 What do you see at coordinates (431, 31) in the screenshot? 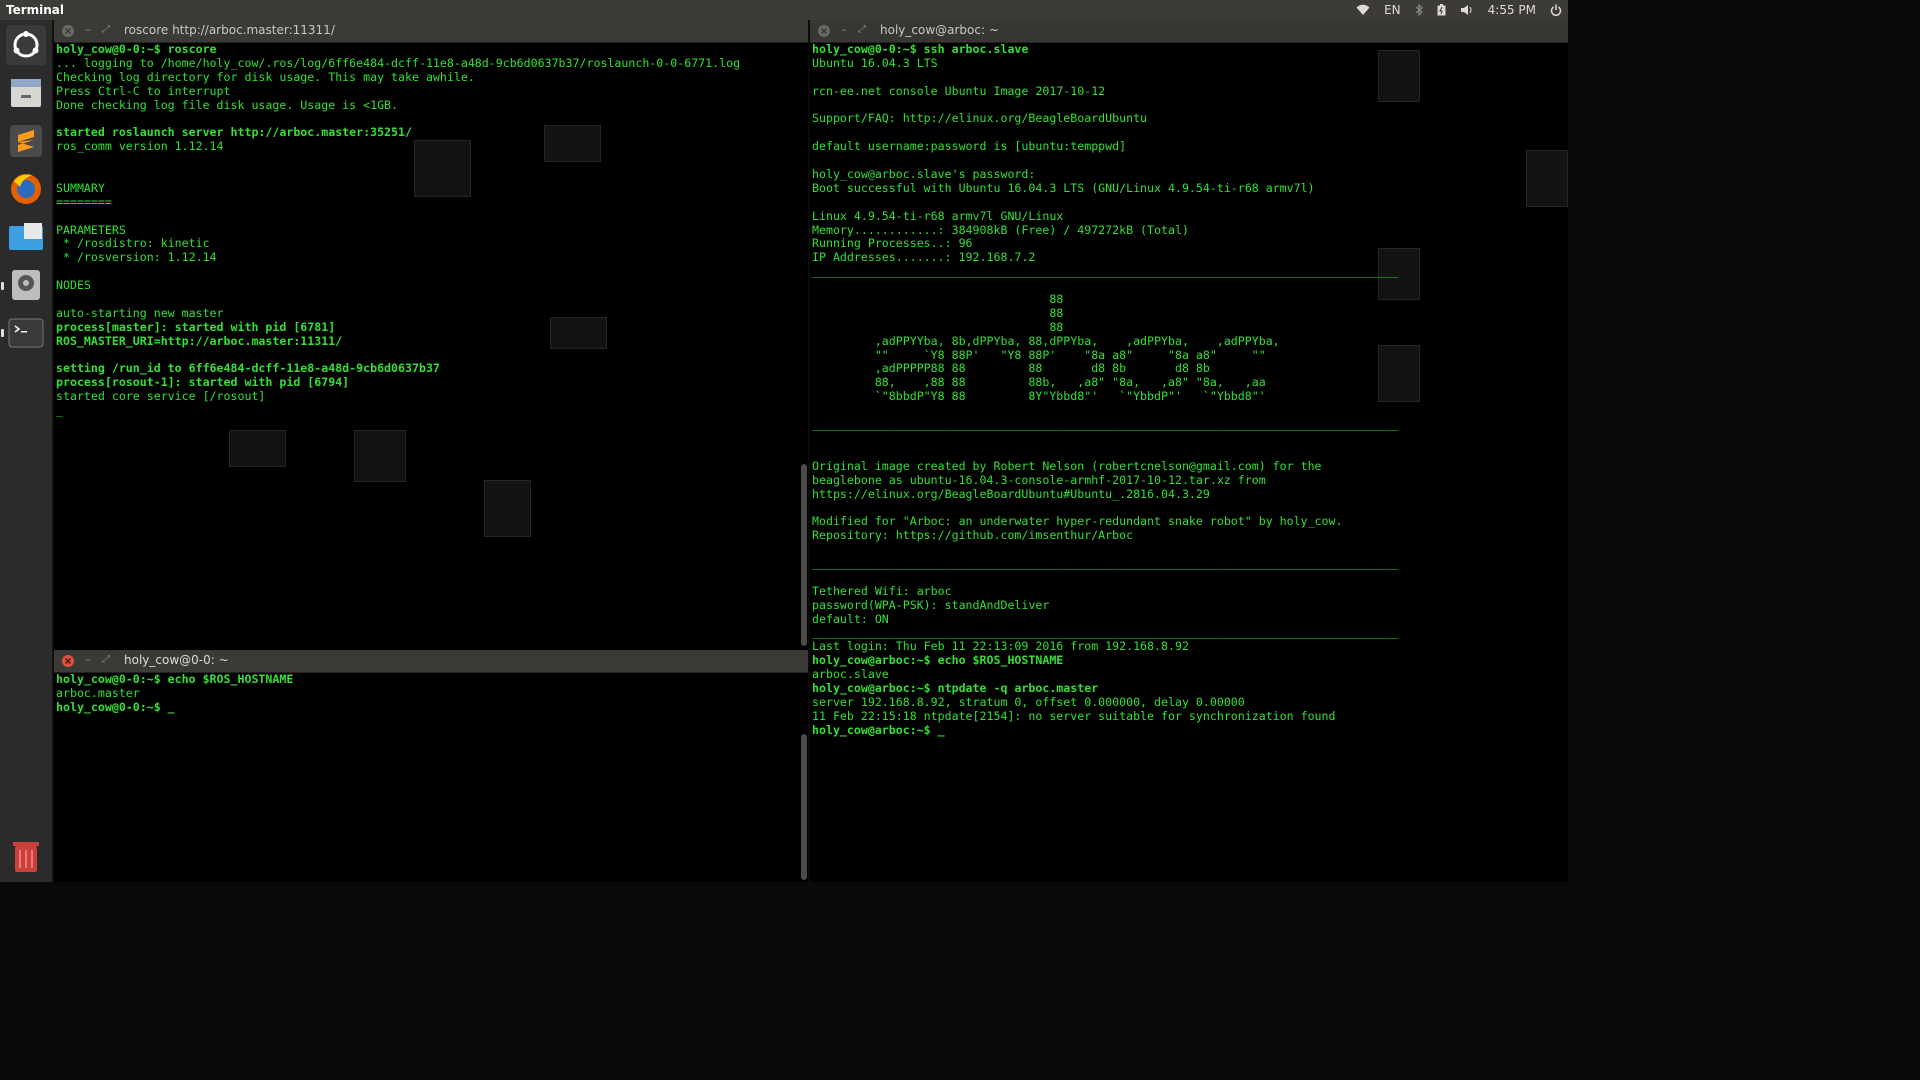
I see `titlebar: – ⤢ roscore http://arboc.master:11311/` at bounding box center [431, 31].